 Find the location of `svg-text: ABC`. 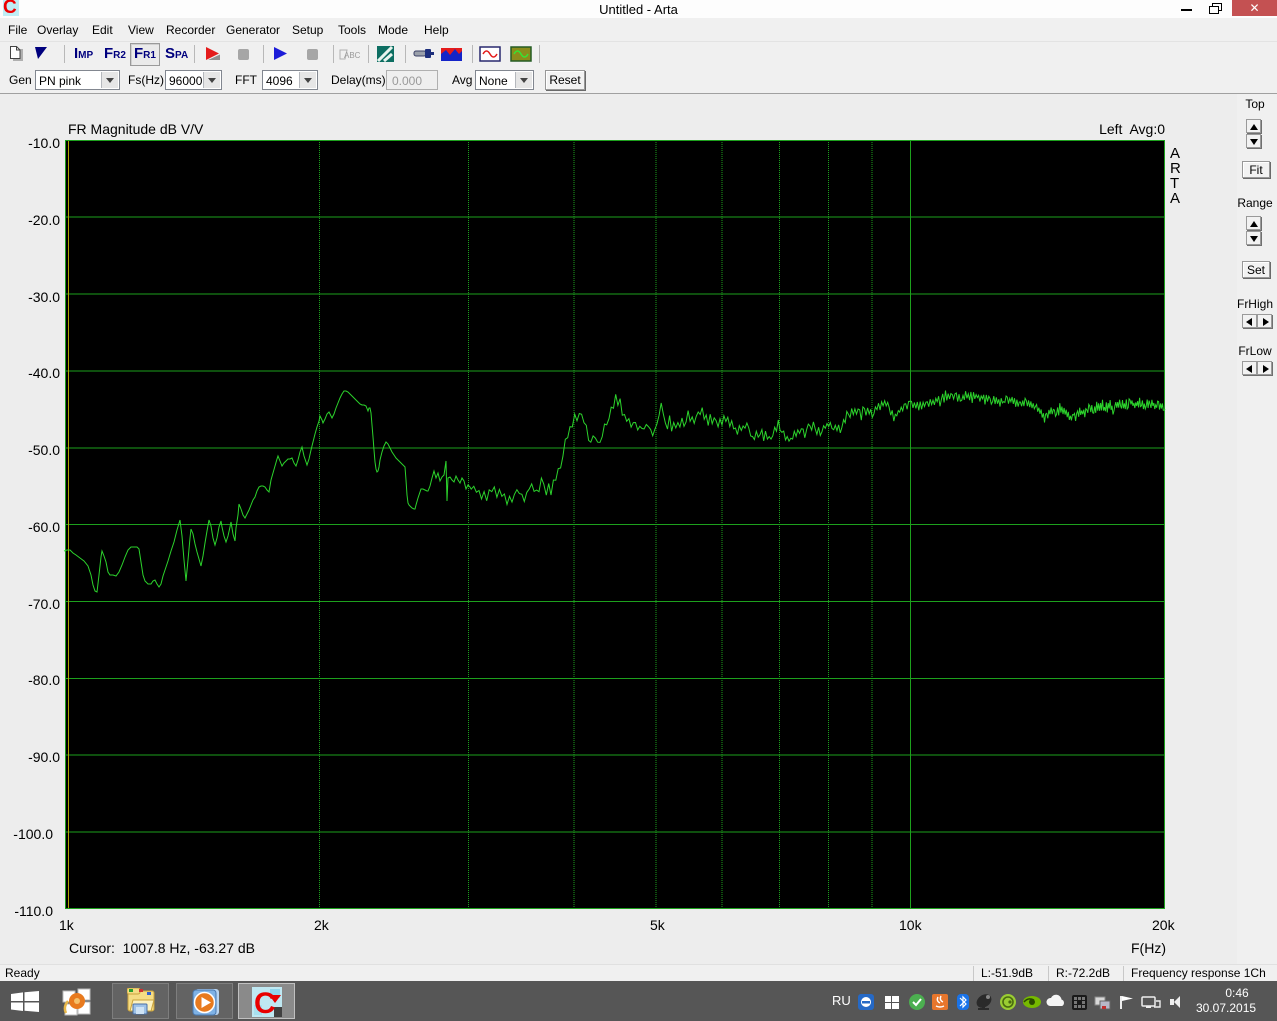

svg-text: ABC is located at coordinates (352, 55).